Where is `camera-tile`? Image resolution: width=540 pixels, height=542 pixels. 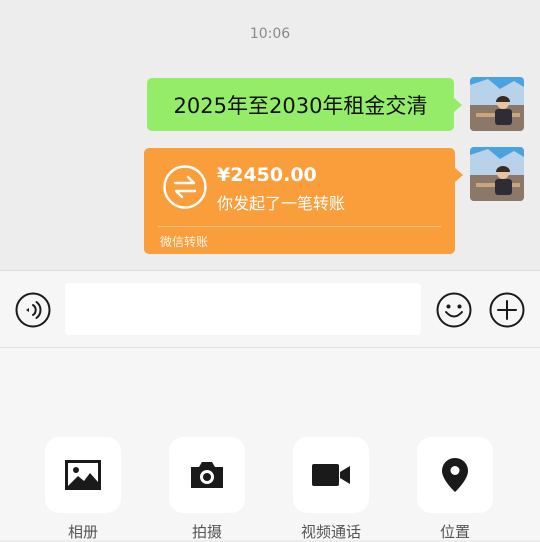 camera-tile is located at coordinates (207, 475).